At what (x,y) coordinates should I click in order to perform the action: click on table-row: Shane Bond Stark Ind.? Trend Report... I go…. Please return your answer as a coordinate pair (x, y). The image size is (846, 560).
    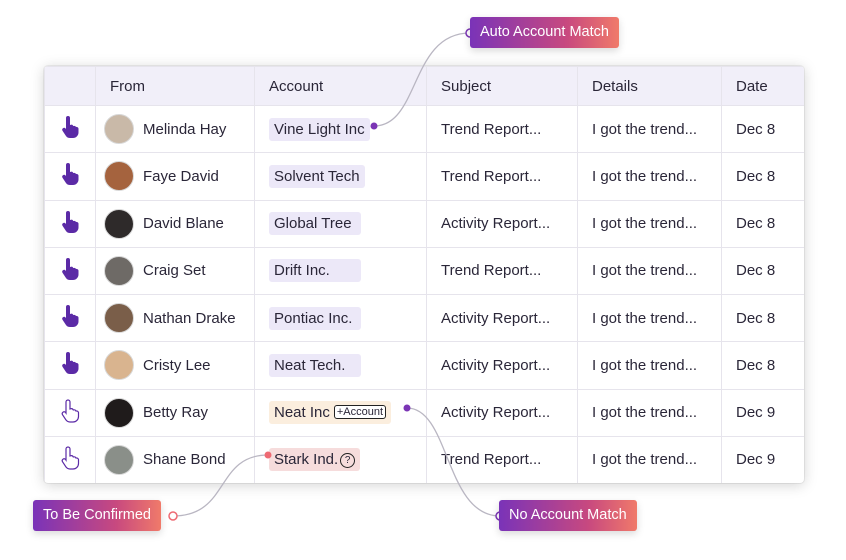
    Looking at the image, I should click on (424, 459).